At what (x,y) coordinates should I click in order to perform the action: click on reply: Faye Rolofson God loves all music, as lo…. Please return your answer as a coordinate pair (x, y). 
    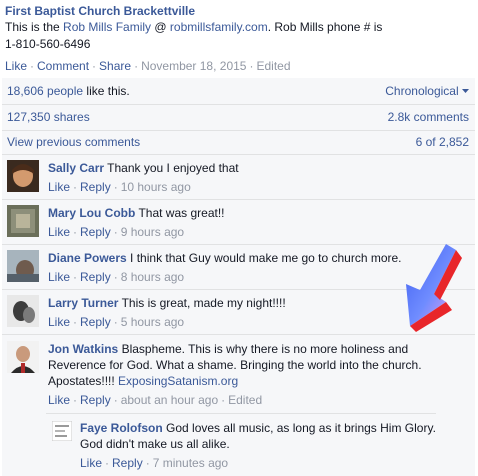
    Looking at the image, I should click on (241, 444).